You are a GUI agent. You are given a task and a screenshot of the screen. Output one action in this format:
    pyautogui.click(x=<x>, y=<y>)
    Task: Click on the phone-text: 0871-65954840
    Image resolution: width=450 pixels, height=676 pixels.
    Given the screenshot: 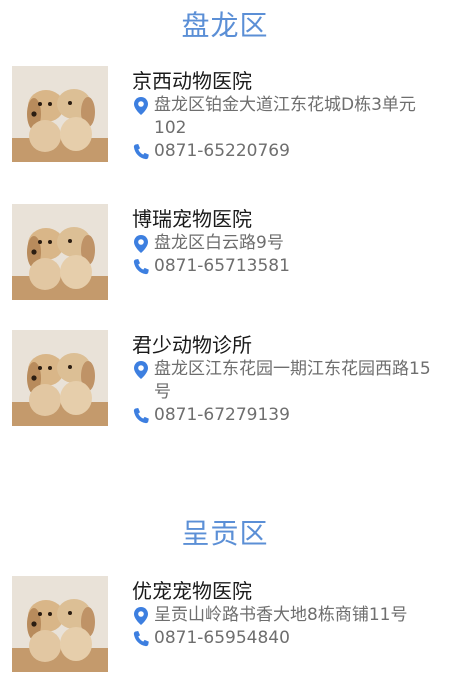 What is the action you would take?
    pyautogui.click(x=222, y=638)
    